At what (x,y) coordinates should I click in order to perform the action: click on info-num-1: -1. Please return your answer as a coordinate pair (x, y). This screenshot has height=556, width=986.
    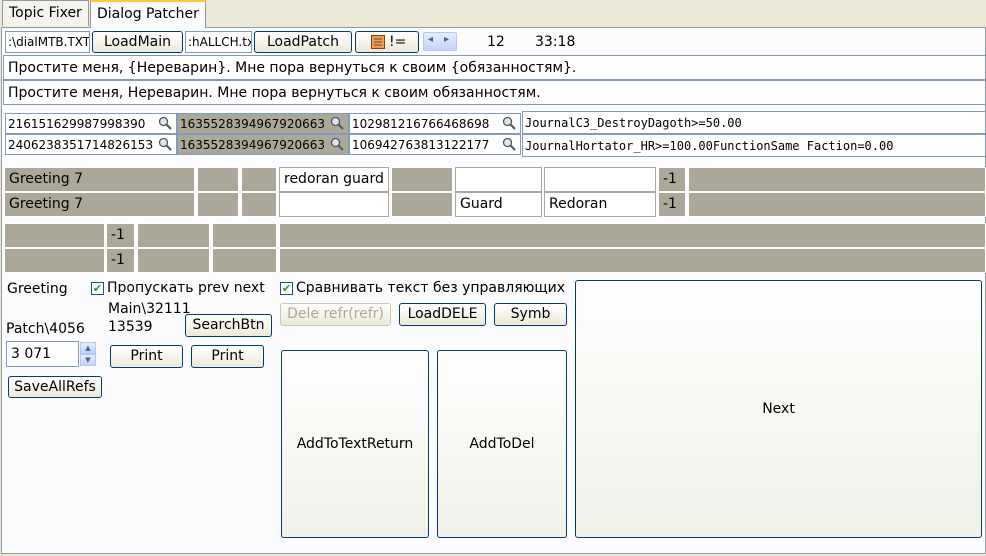
    Looking at the image, I should click on (672, 179).